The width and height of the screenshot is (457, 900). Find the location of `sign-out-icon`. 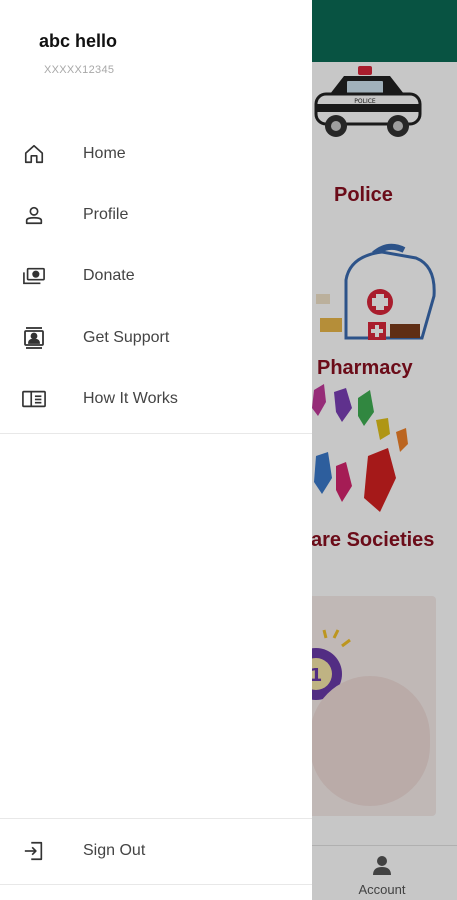

sign-out-icon is located at coordinates (34, 851).